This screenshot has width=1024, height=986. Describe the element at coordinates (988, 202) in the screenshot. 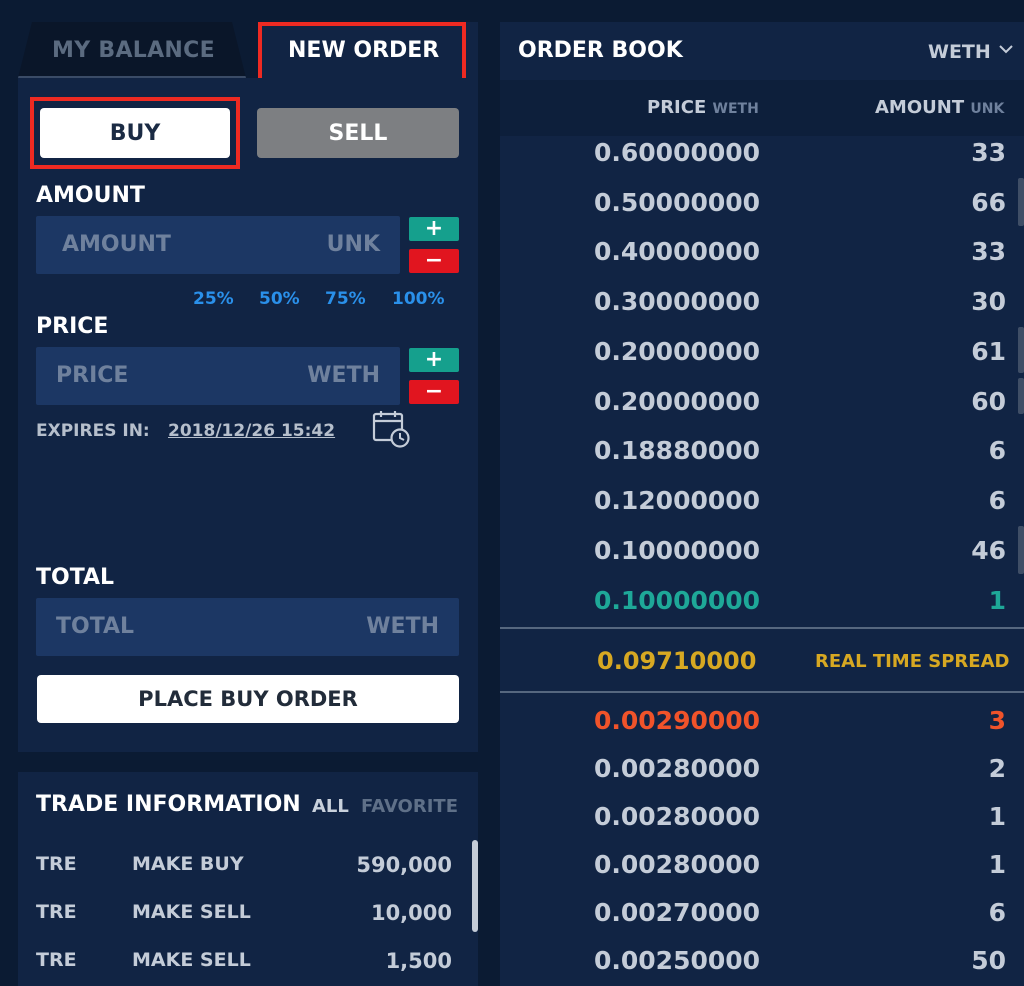

I see `ask-amount: 66` at that location.